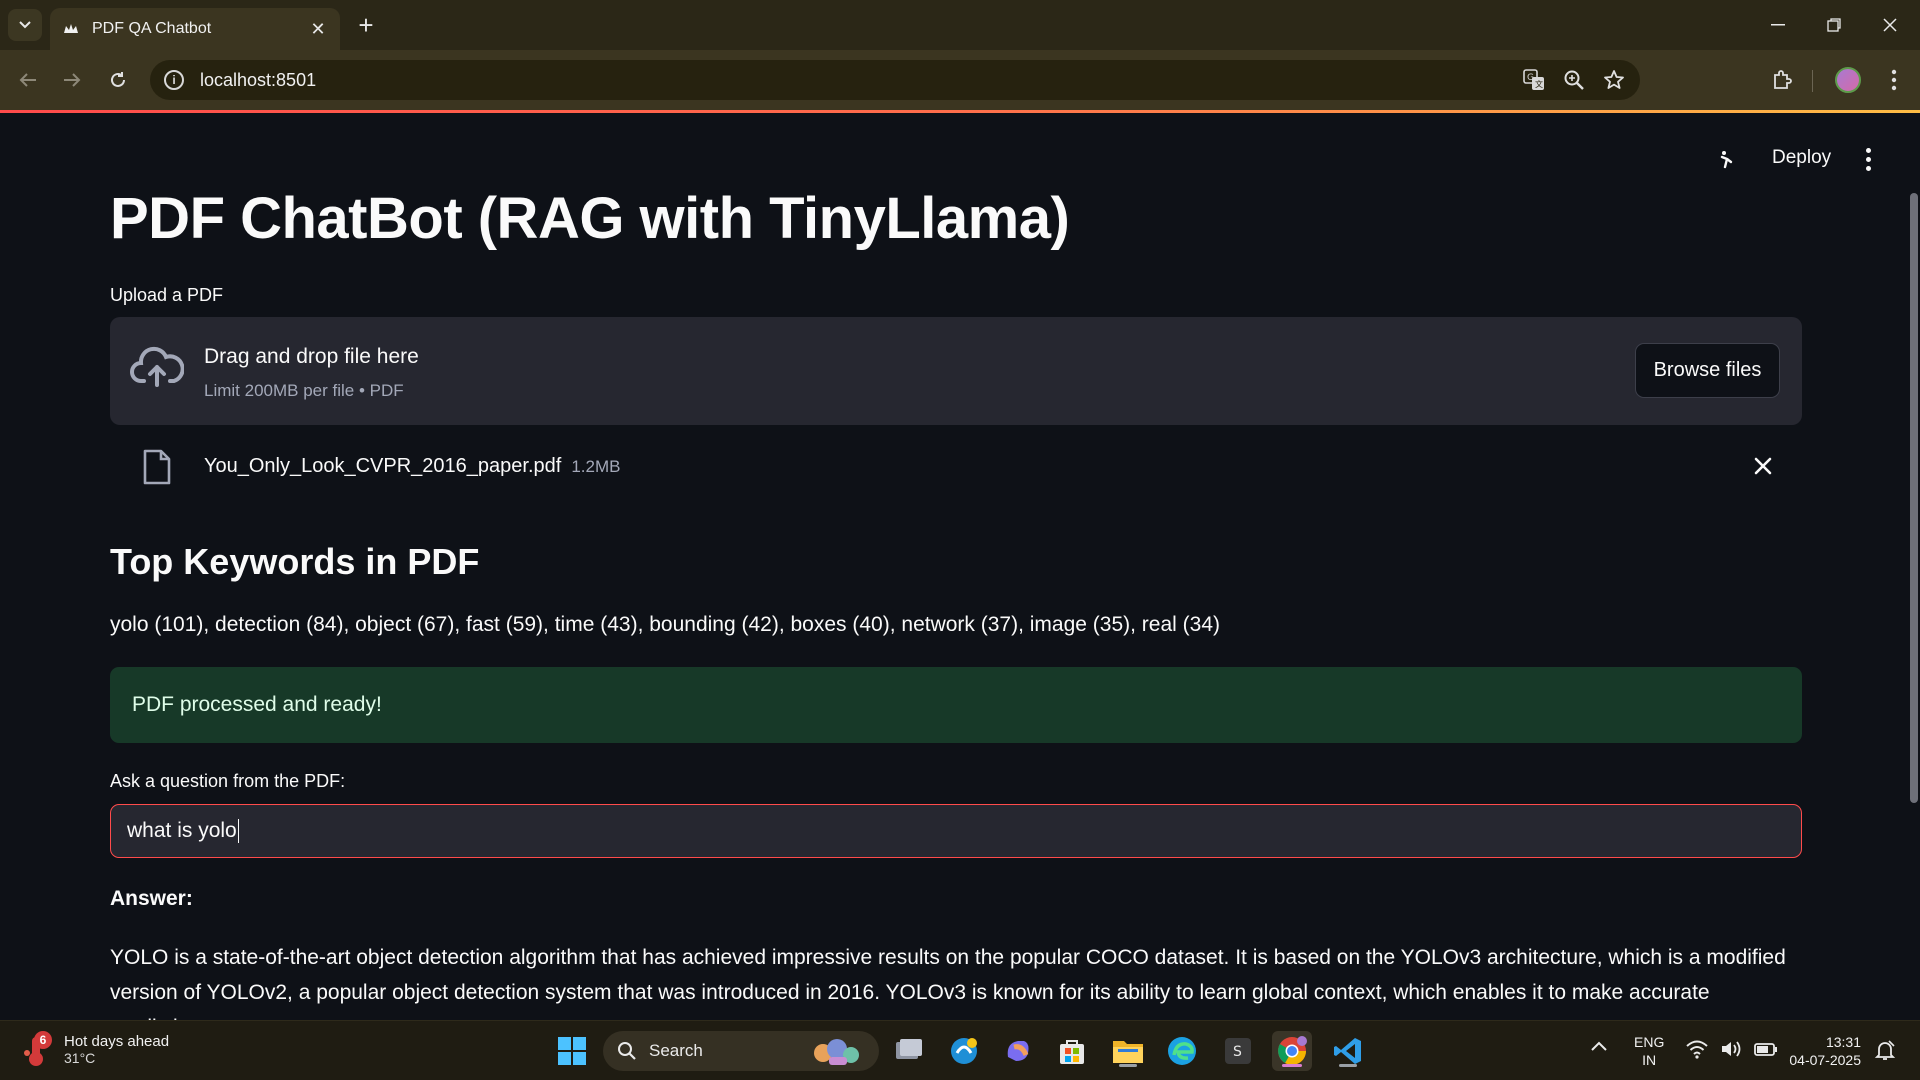 The height and width of the screenshot is (1080, 1920). I want to click on weather-title: Hot days ahead, so click(117, 1041).